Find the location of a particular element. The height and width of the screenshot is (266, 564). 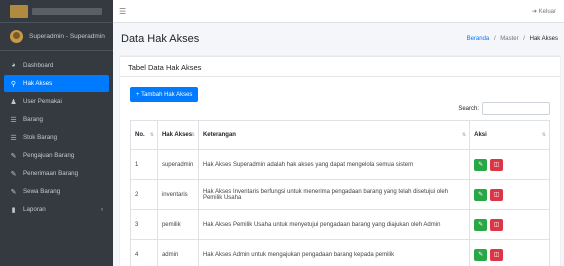

brand is located at coordinates (56, 11).